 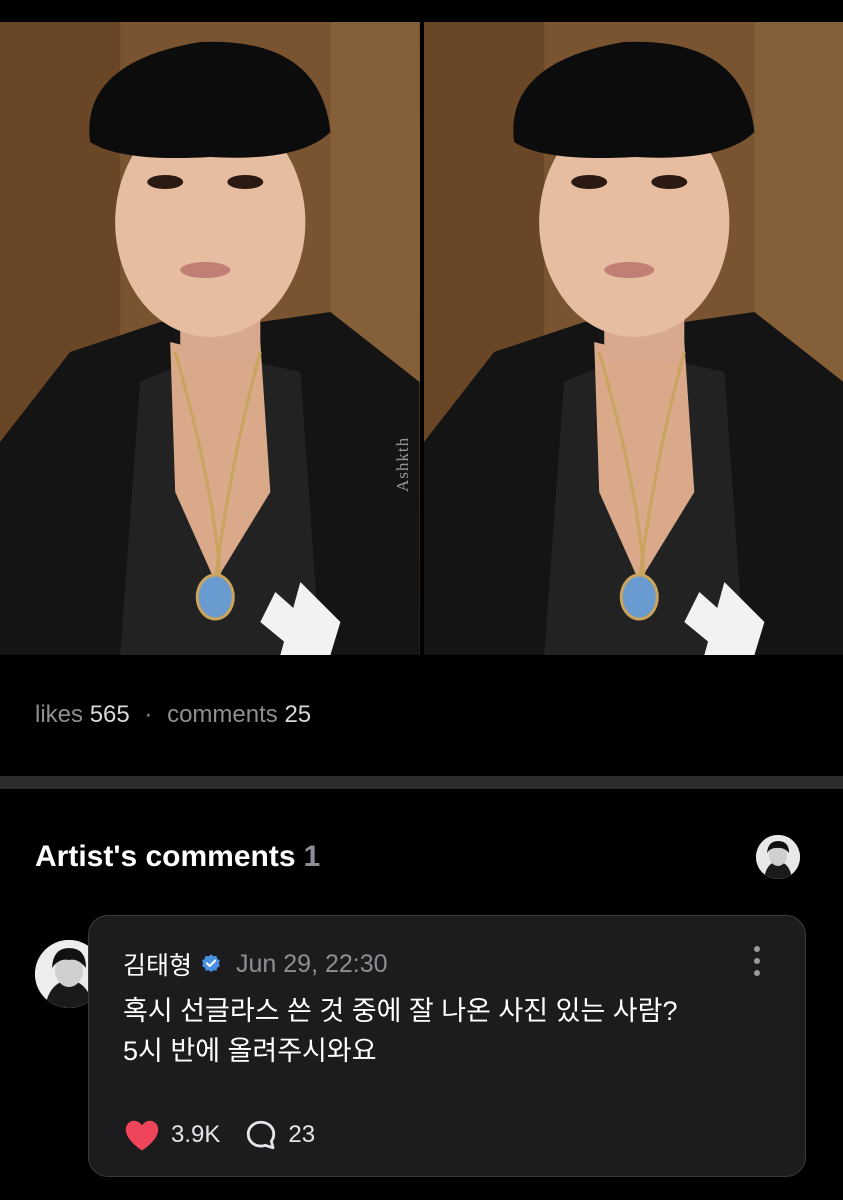 I want to click on reply-bubble-icon, so click(x=261, y=1135).